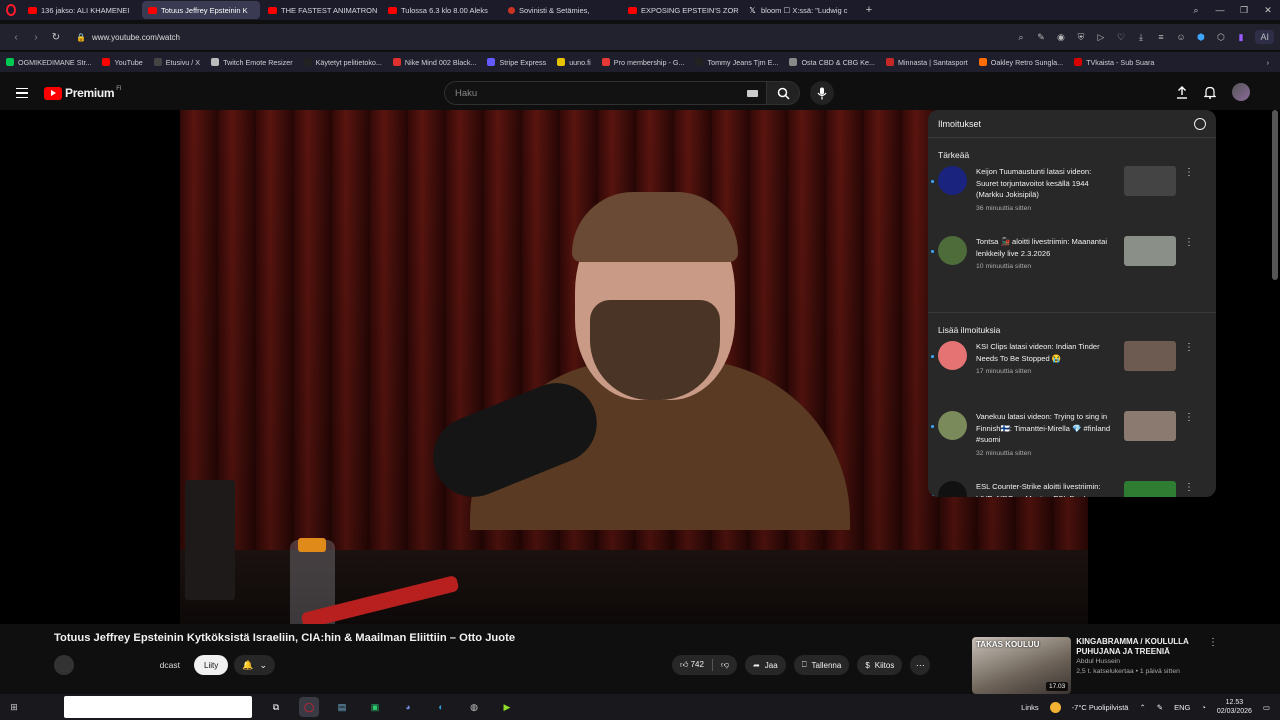  I want to click on browser-tab: Sovinisti & Setämies,, so click(561, 10).